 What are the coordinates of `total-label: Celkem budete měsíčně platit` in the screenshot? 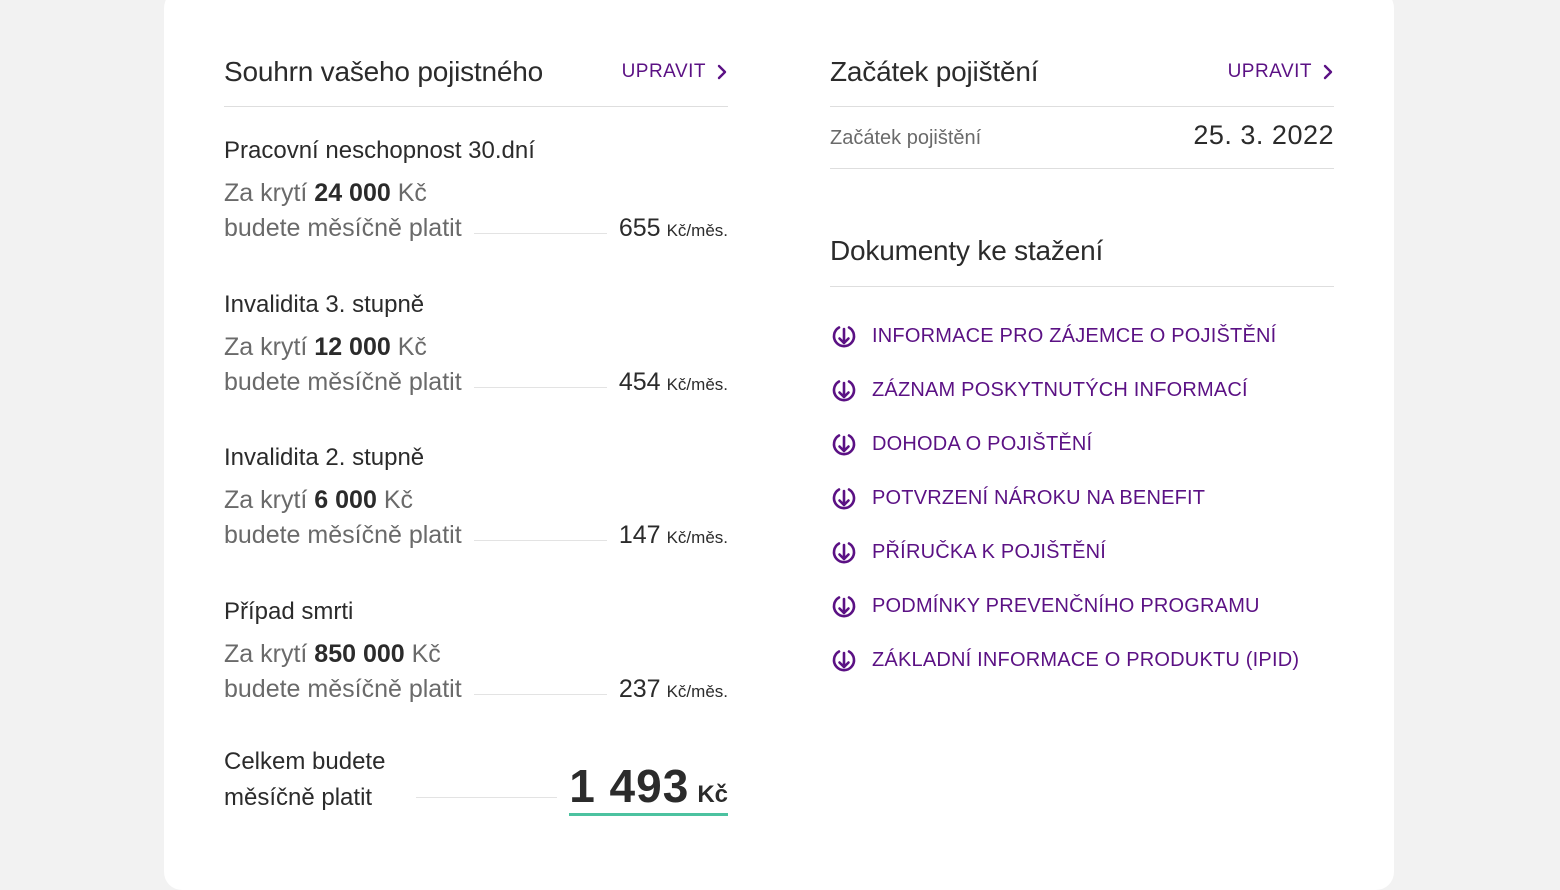 It's located at (314, 780).